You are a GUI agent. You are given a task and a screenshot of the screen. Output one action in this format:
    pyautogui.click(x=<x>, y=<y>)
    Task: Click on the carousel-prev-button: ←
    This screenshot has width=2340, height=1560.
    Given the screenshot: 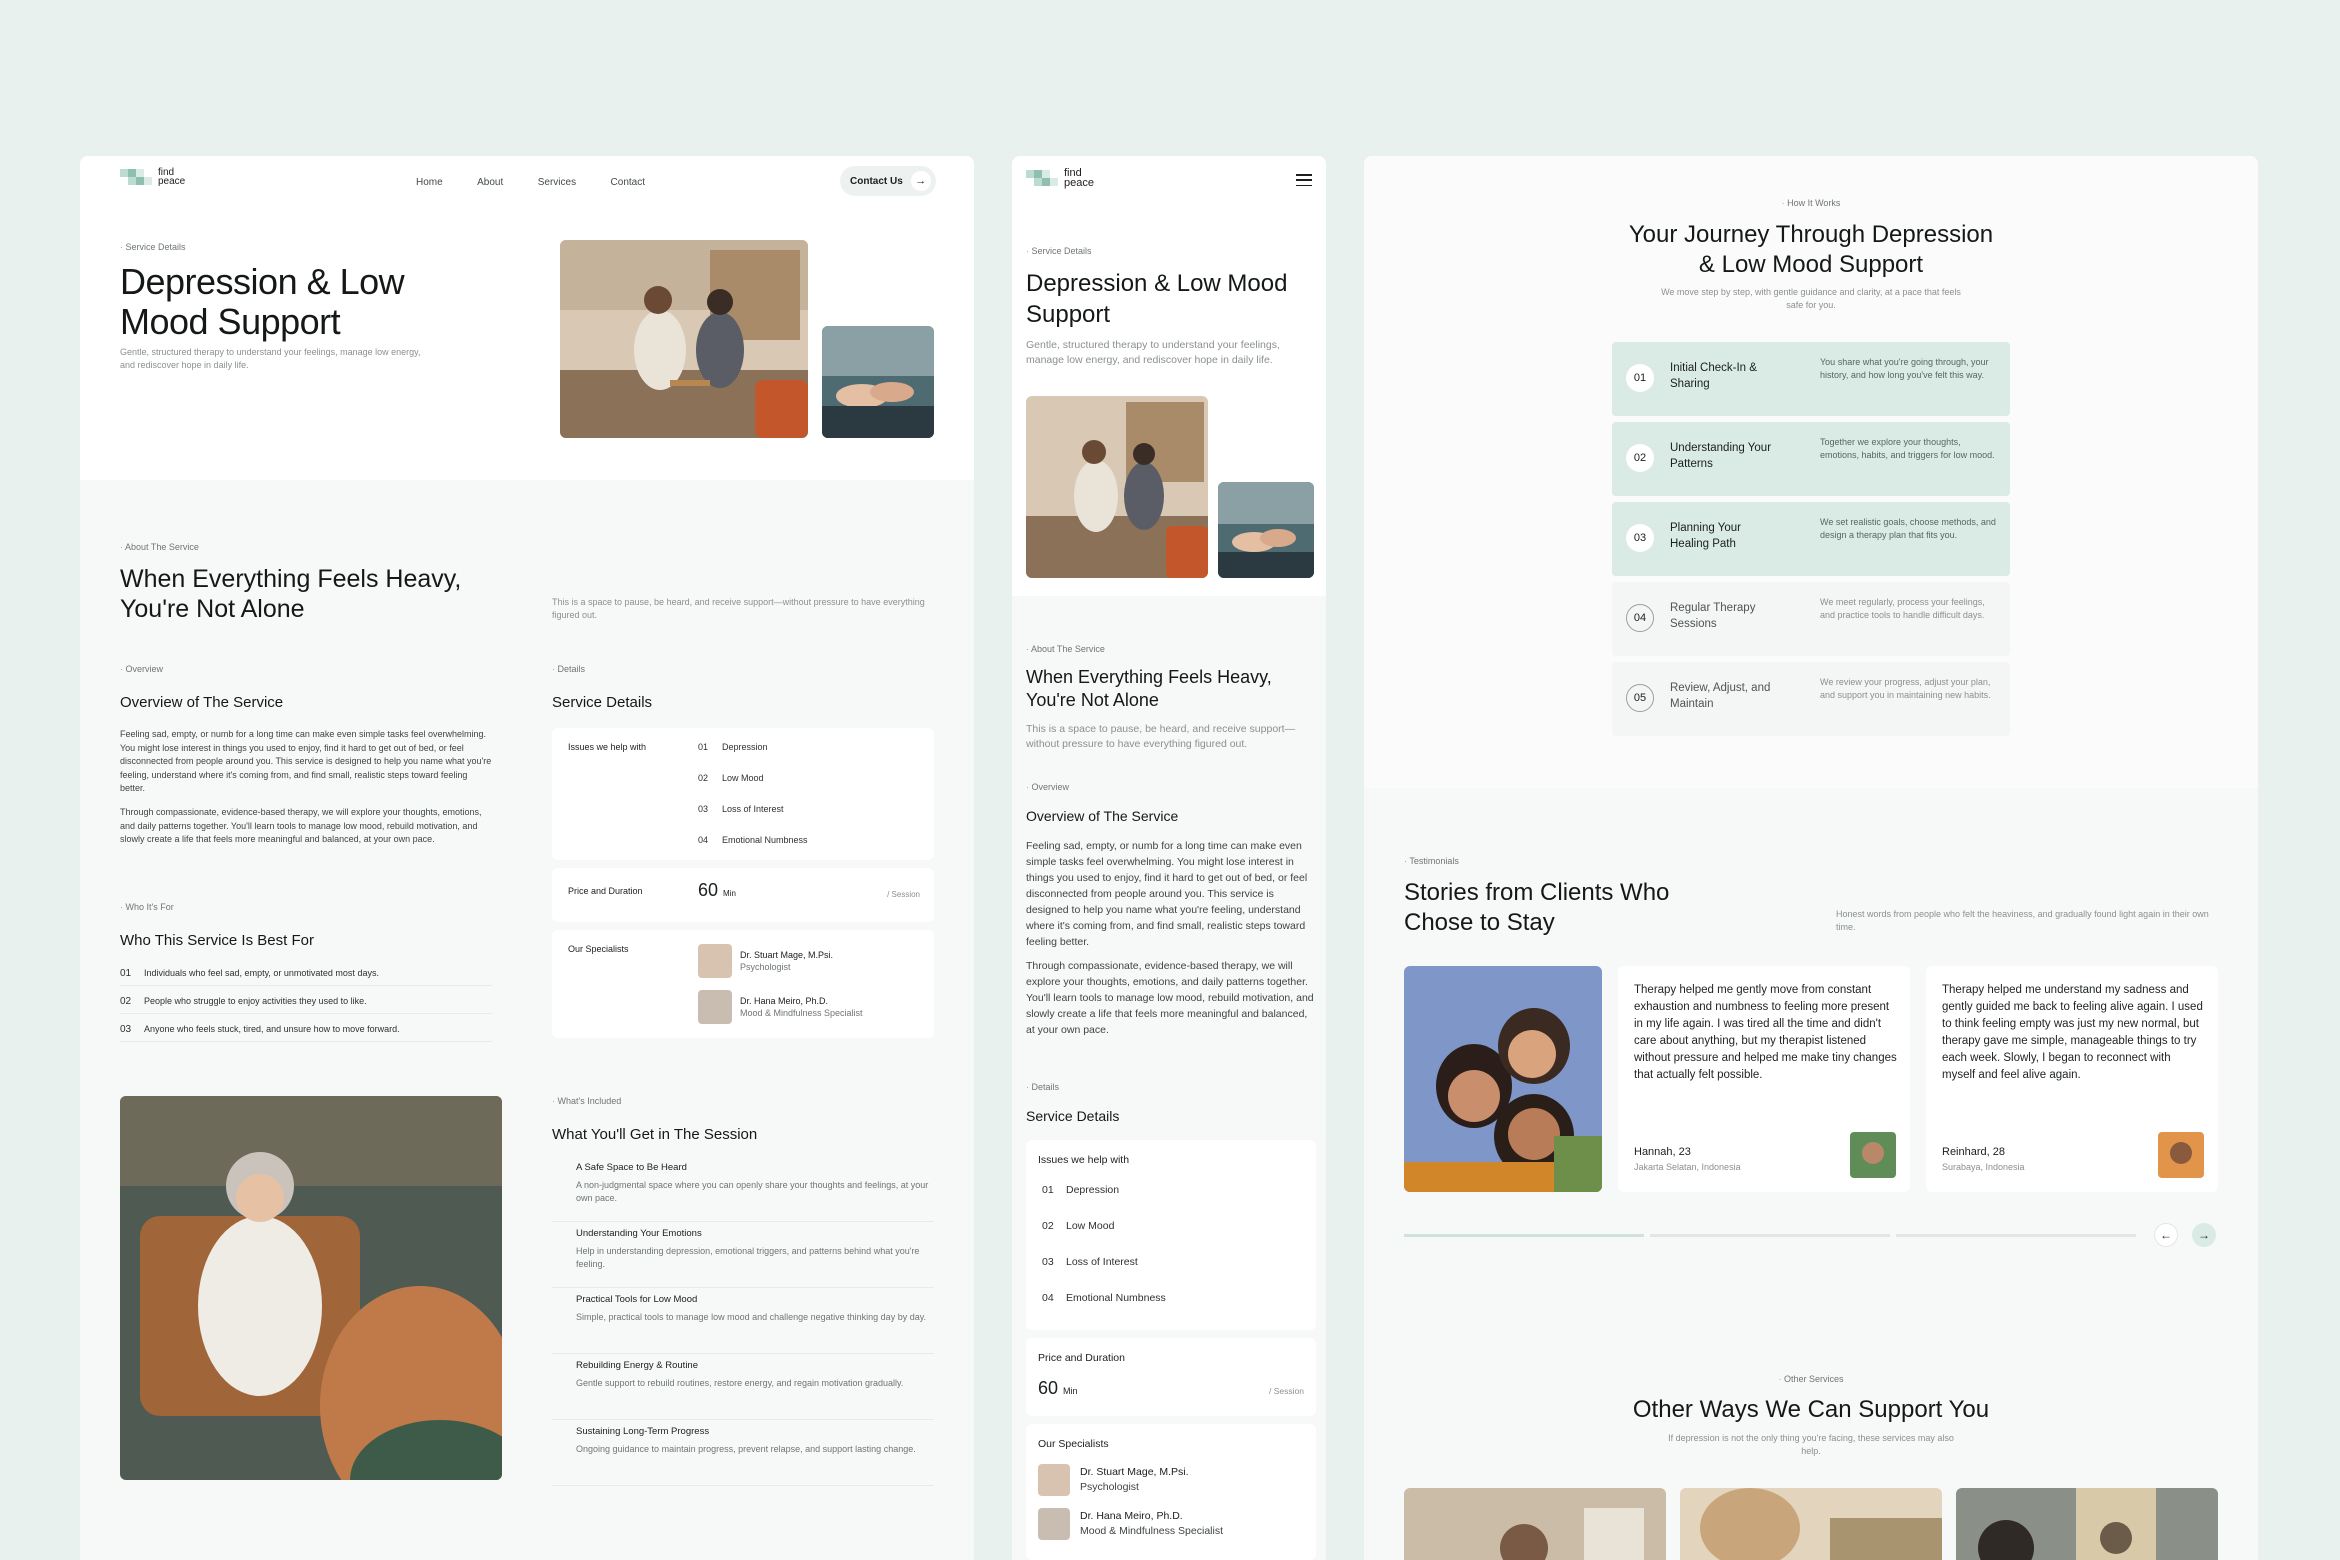 What is the action you would take?
    pyautogui.click(x=2166, y=1235)
    